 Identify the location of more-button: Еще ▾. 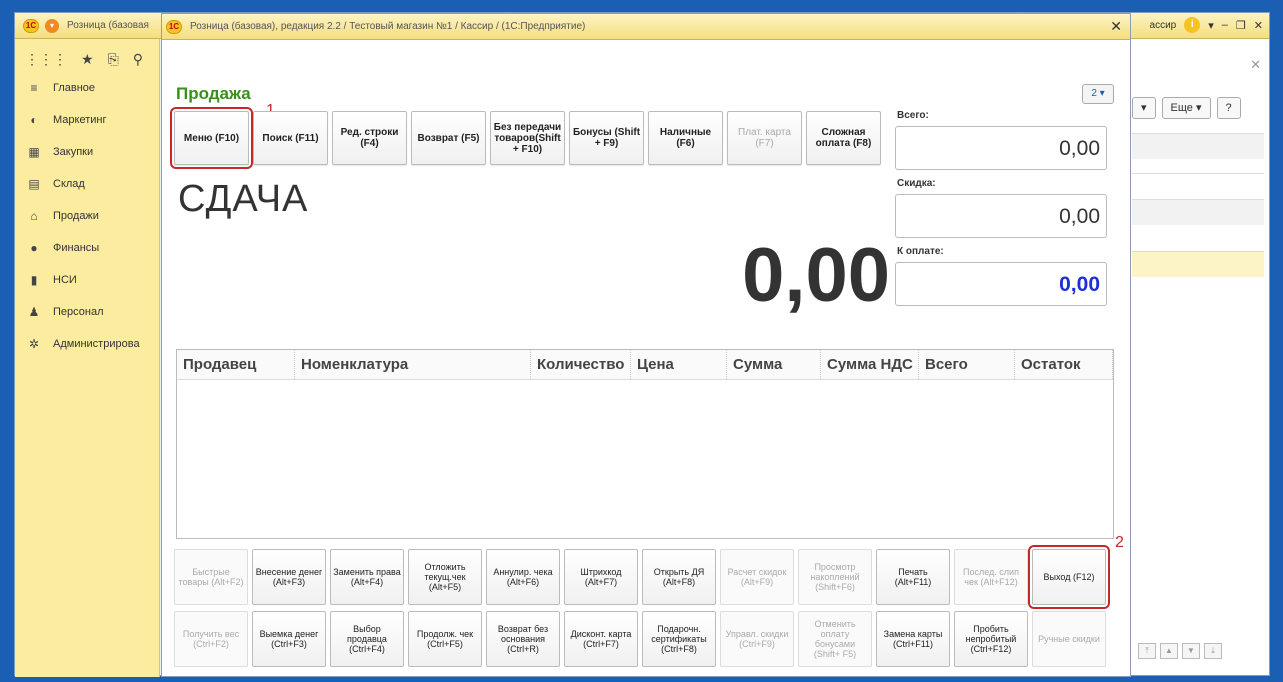
(1186, 108).